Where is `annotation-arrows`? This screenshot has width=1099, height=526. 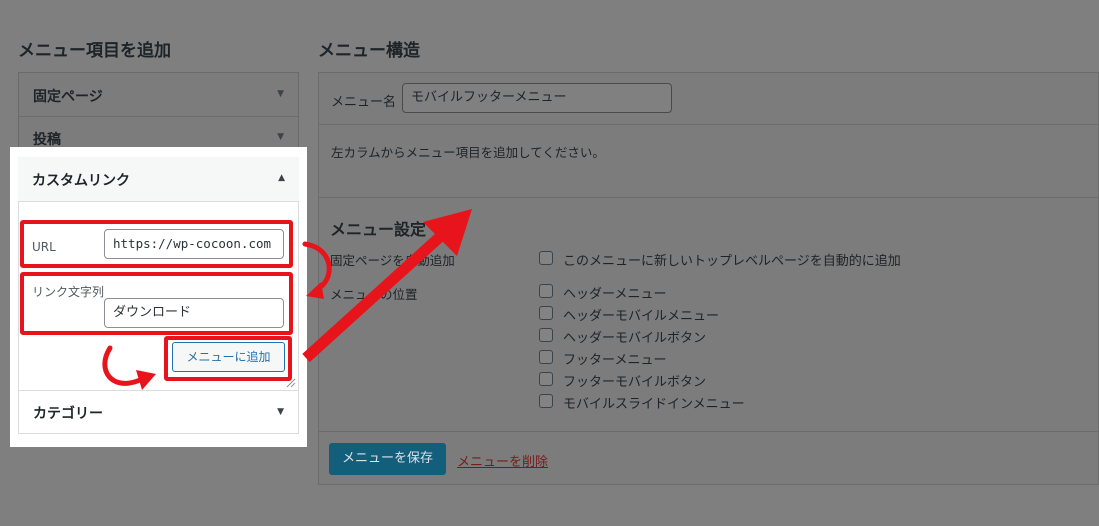 annotation-arrows is located at coordinates (287, 299).